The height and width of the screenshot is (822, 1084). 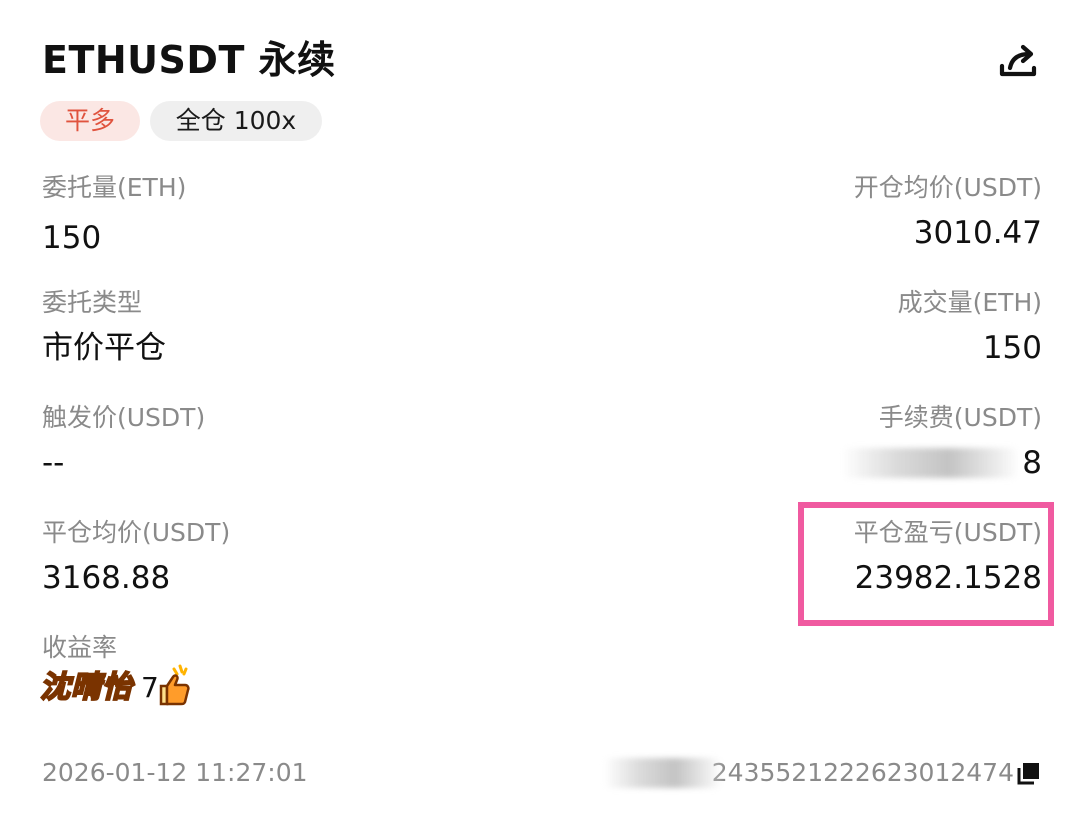 I want to click on name-sticker: 沈晴怡, so click(x=86, y=687).